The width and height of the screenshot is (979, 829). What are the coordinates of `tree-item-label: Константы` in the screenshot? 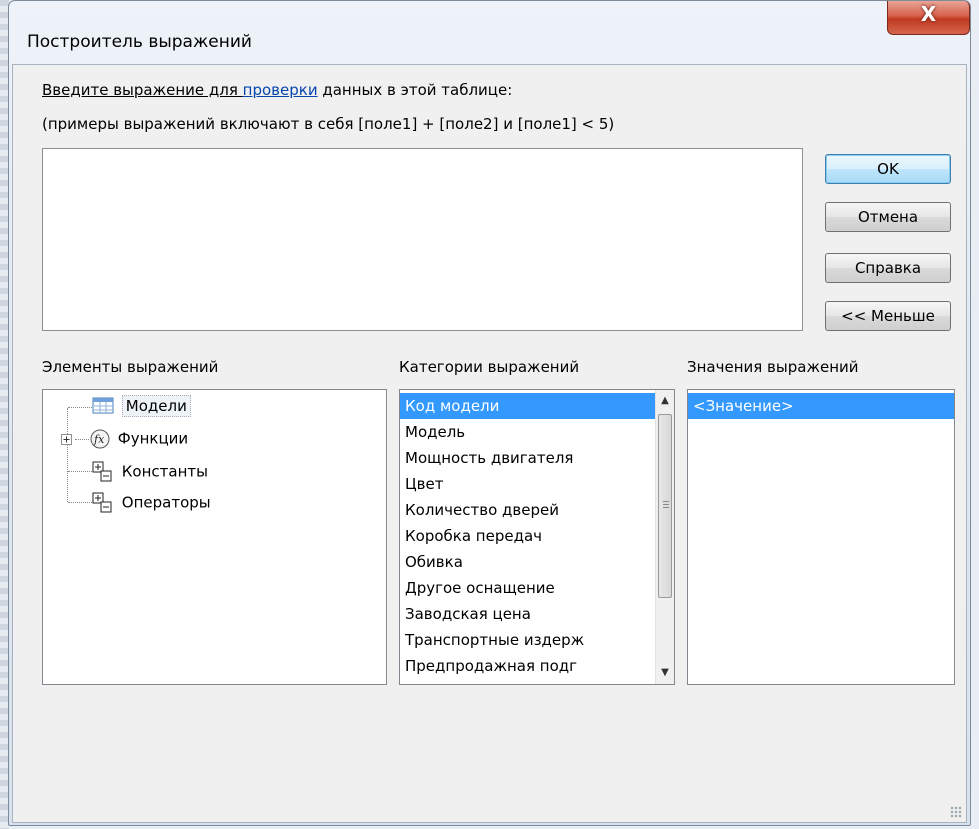 It's located at (164, 471).